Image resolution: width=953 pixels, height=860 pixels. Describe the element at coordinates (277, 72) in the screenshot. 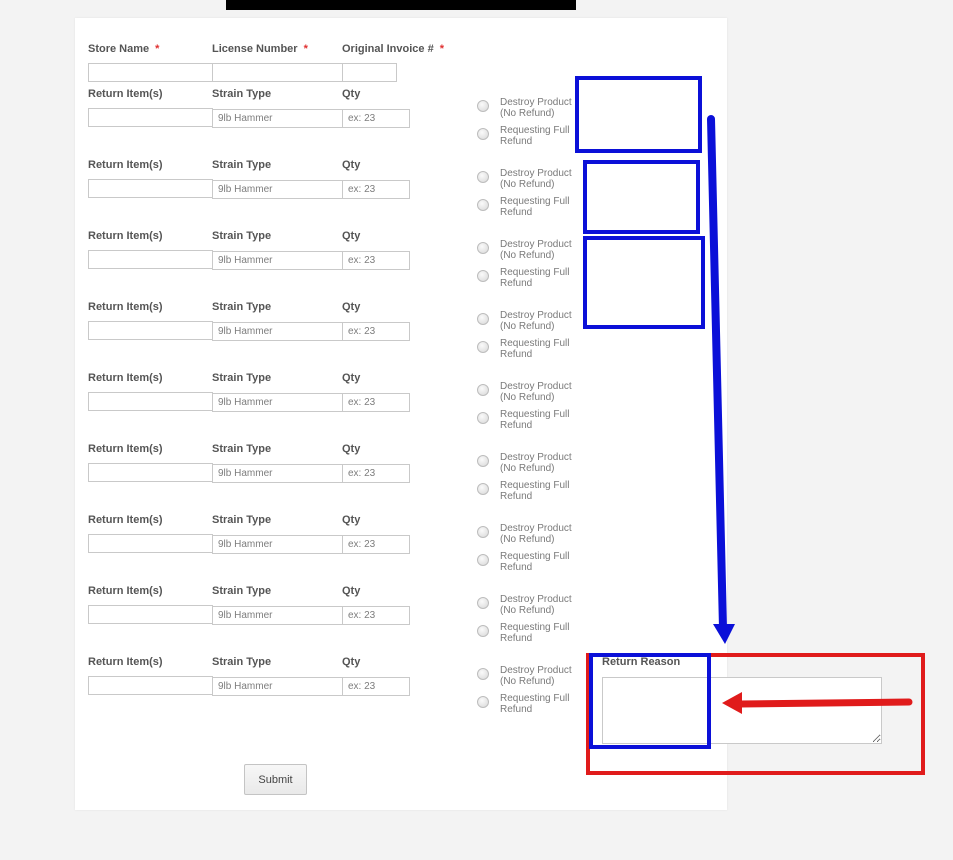

I see `license-number-input` at that location.